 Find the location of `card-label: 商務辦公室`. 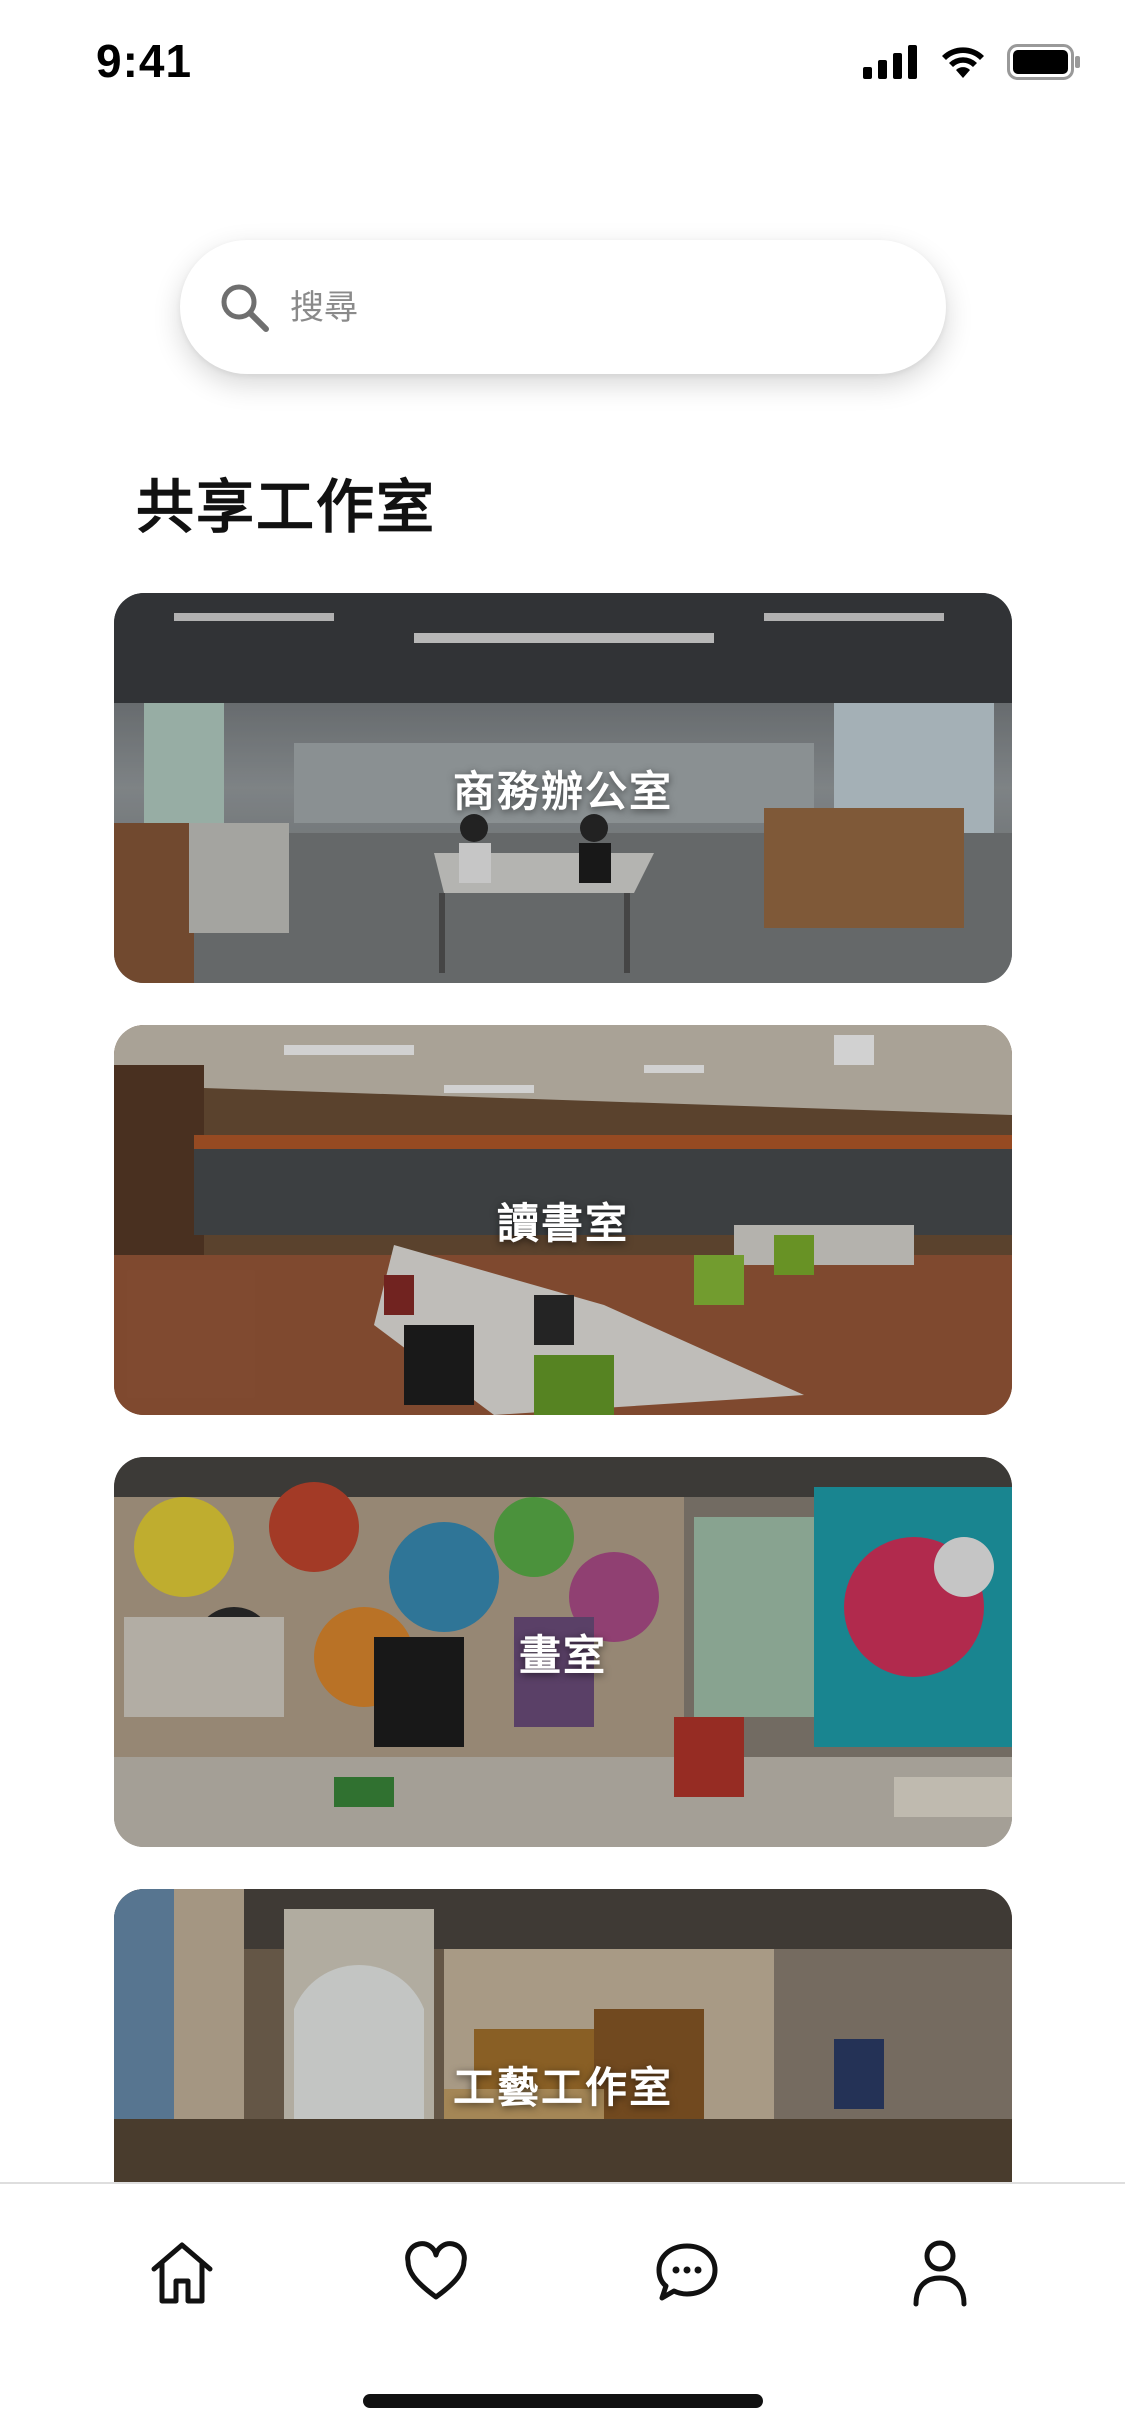

card-label: 商務辦公室 is located at coordinates (562, 791).